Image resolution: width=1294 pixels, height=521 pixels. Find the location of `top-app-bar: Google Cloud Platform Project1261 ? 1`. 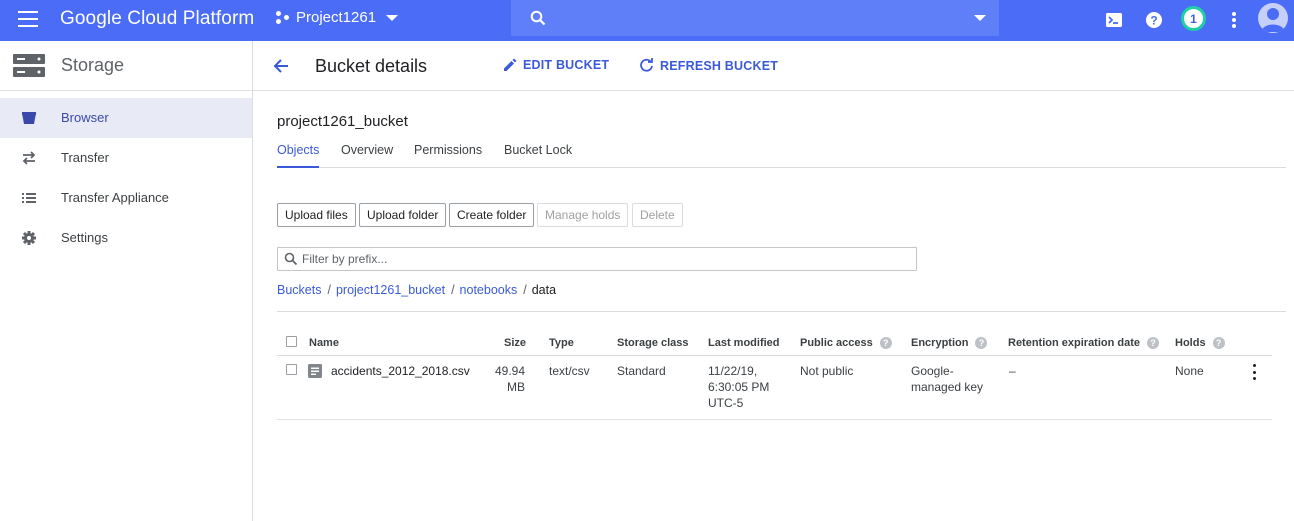

top-app-bar: Google Cloud Platform Project1261 ? 1 is located at coordinates (647, 20).